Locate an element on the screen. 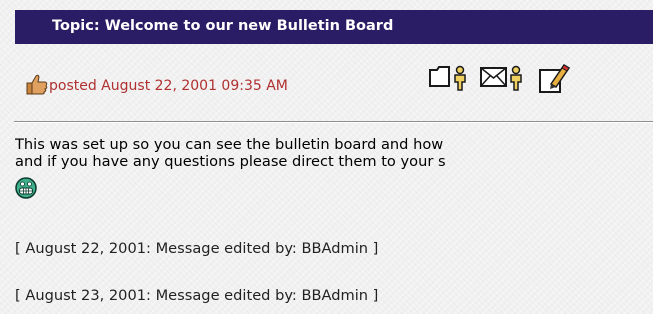  email-icon is located at coordinates (502, 77).